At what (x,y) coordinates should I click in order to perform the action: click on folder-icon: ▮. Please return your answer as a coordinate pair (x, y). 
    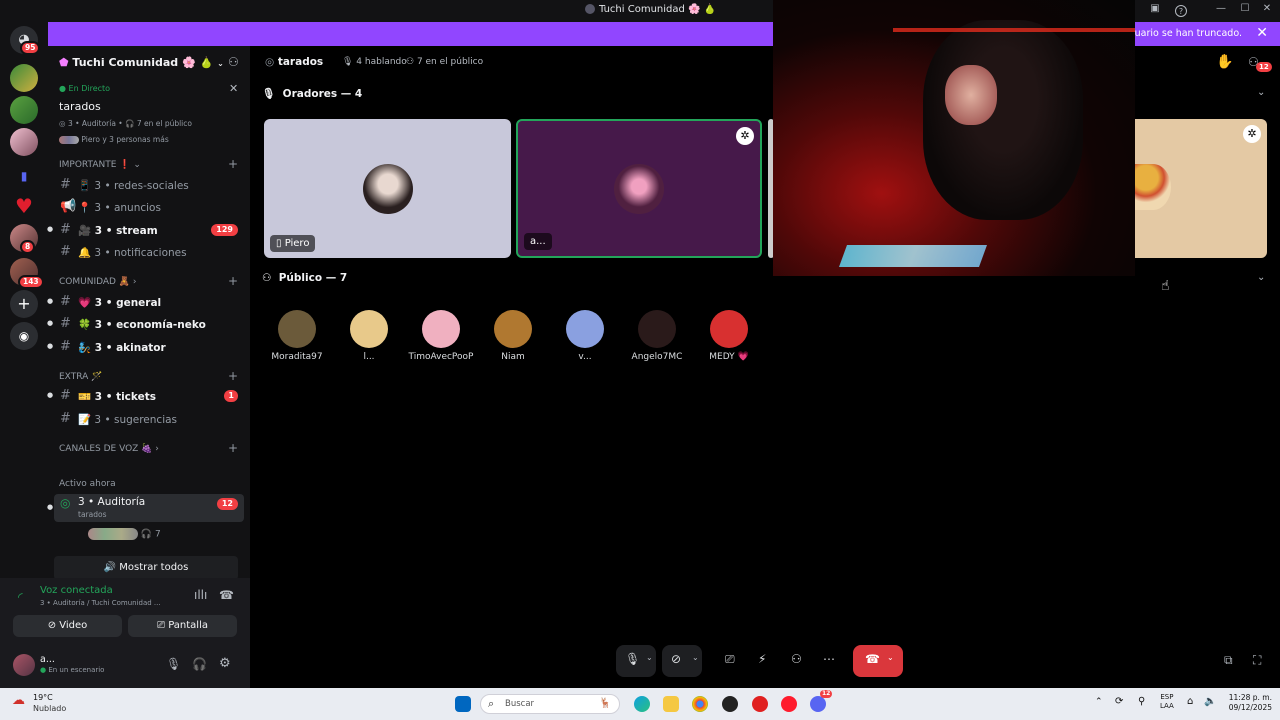
    Looking at the image, I should click on (24, 176).